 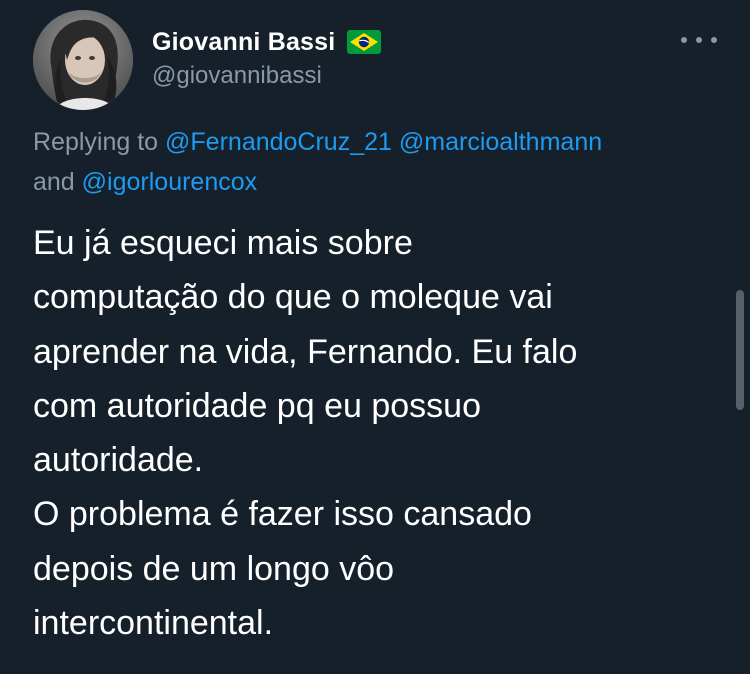 I want to click on more-options-icon, so click(x=699, y=40).